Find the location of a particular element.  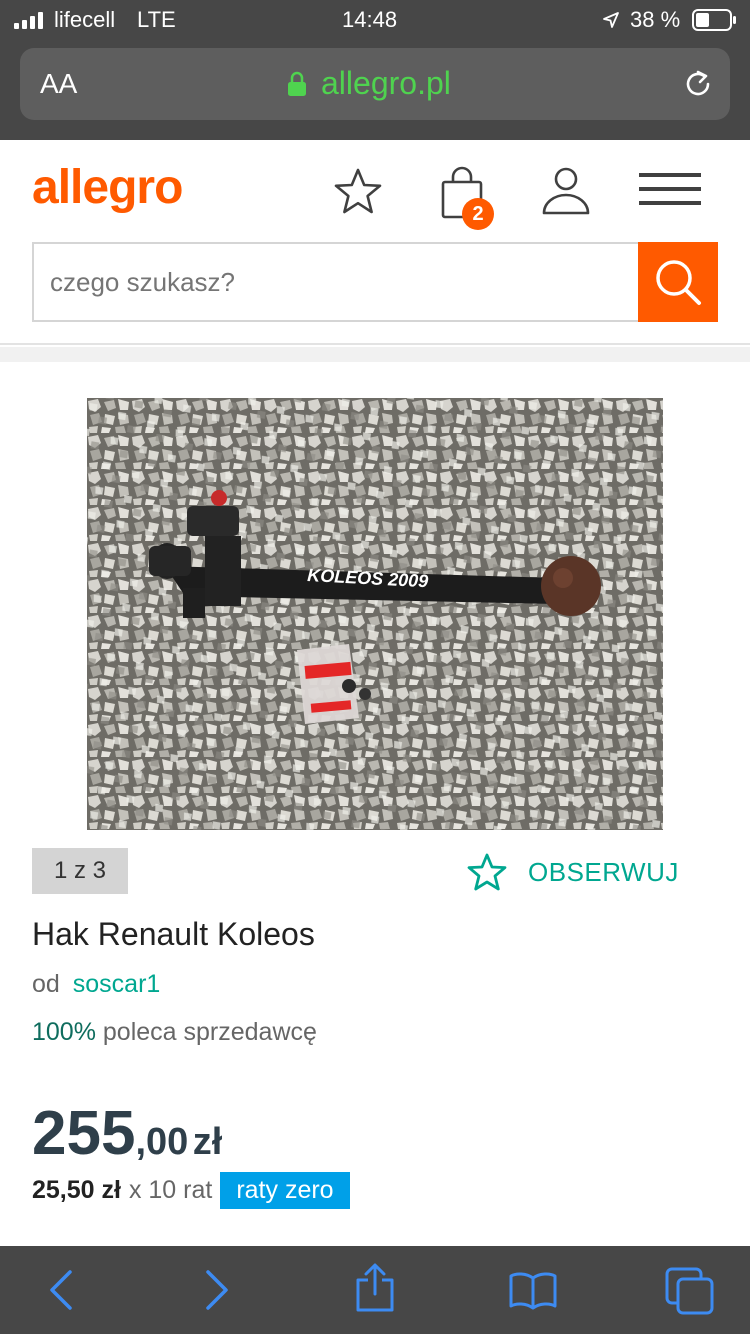

seller-line: od soscar1 is located at coordinates (96, 984).